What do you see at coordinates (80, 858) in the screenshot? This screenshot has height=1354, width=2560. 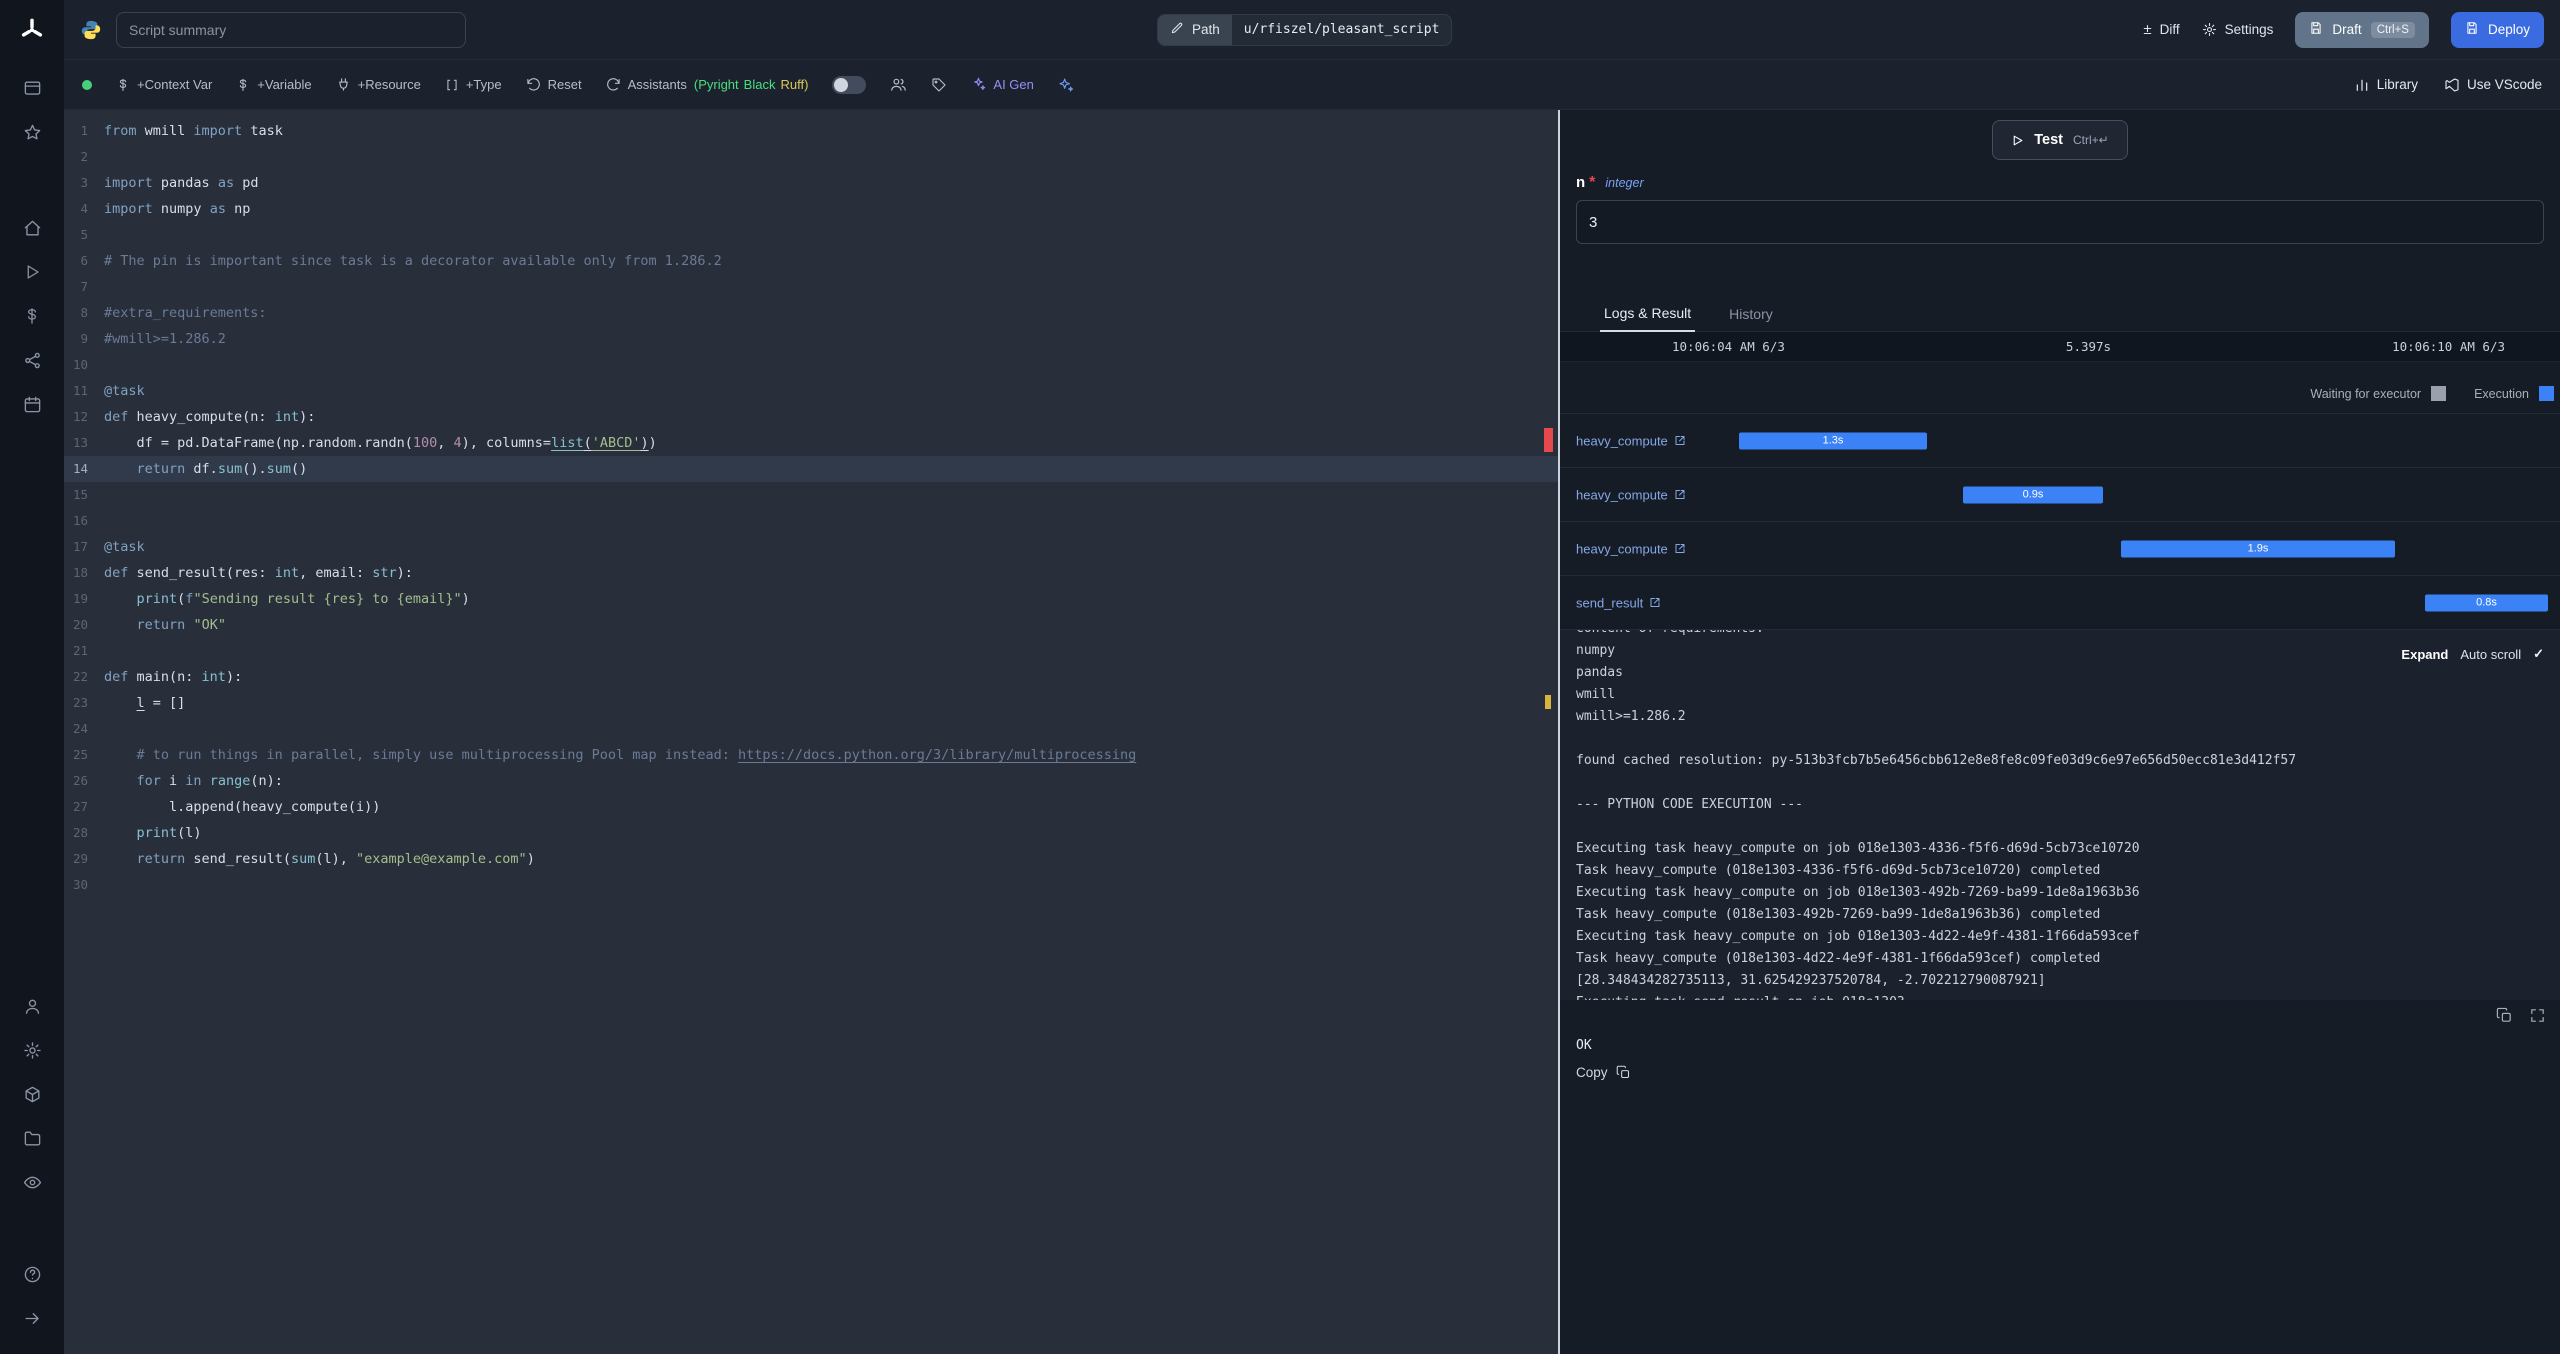 I see `line-number: 29` at bounding box center [80, 858].